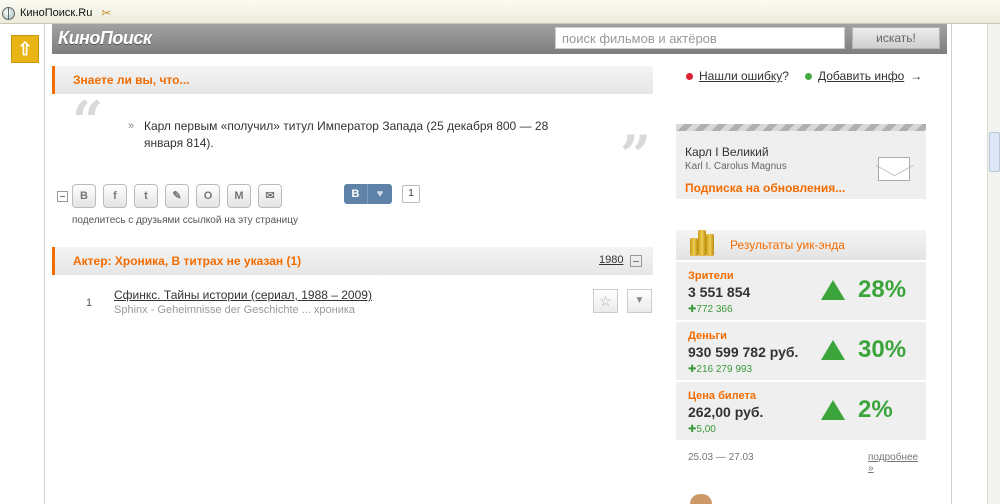  Describe the element at coordinates (411, 194) in the screenshot. I see `vk-like-count: 1` at that location.